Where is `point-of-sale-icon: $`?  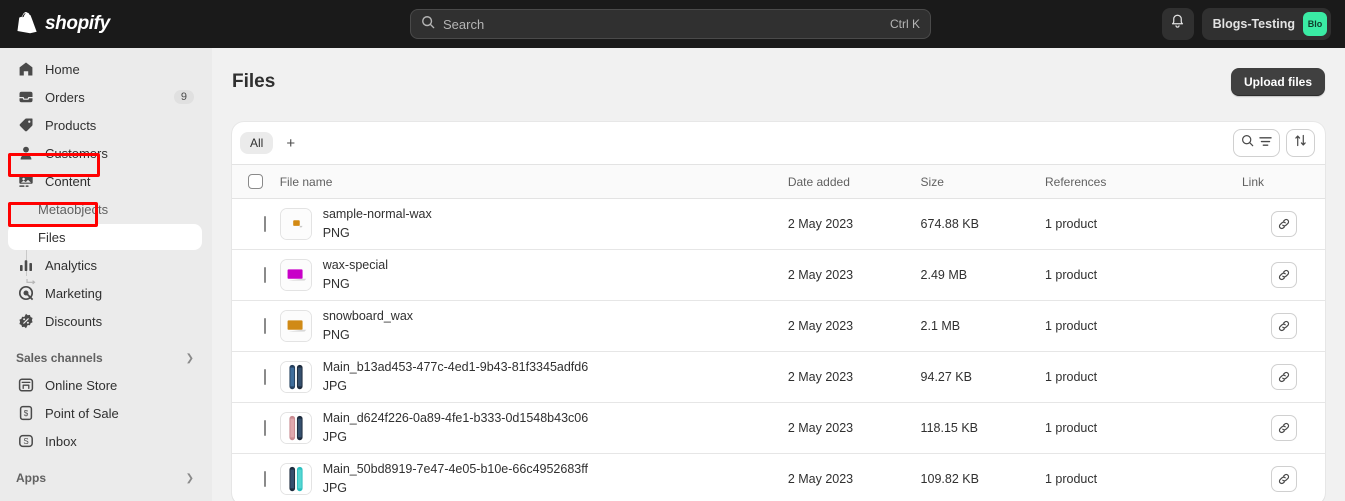 point-of-sale-icon: $ is located at coordinates (26, 413).